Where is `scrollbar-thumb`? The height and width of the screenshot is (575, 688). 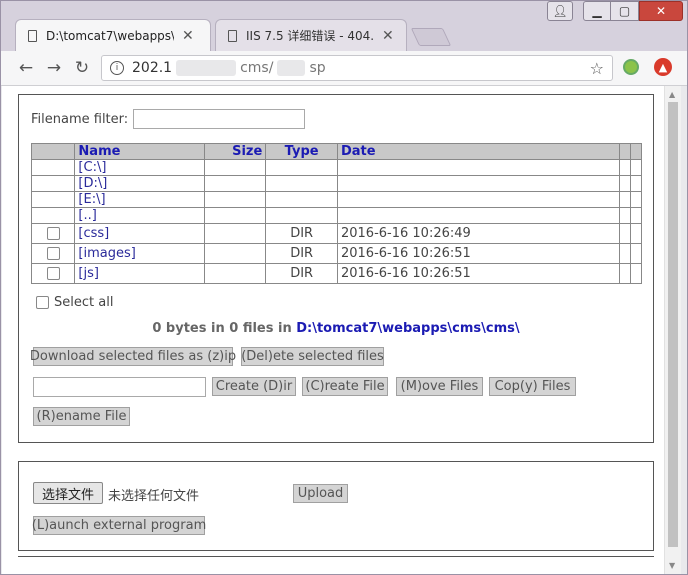
scrollbar-thumb is located at coordinates (673, 324).